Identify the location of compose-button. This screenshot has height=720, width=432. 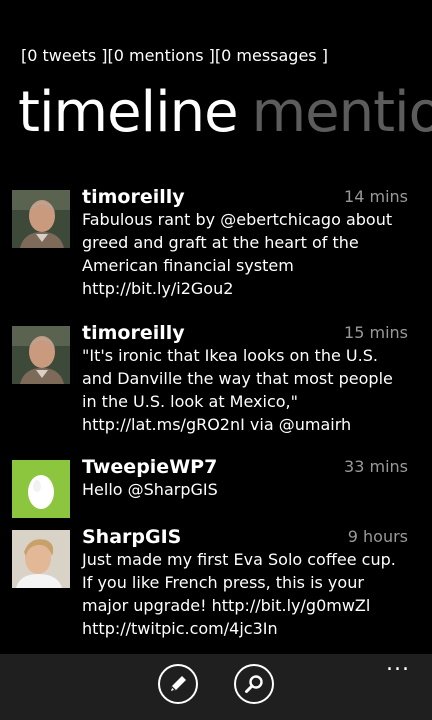
(178, 684).